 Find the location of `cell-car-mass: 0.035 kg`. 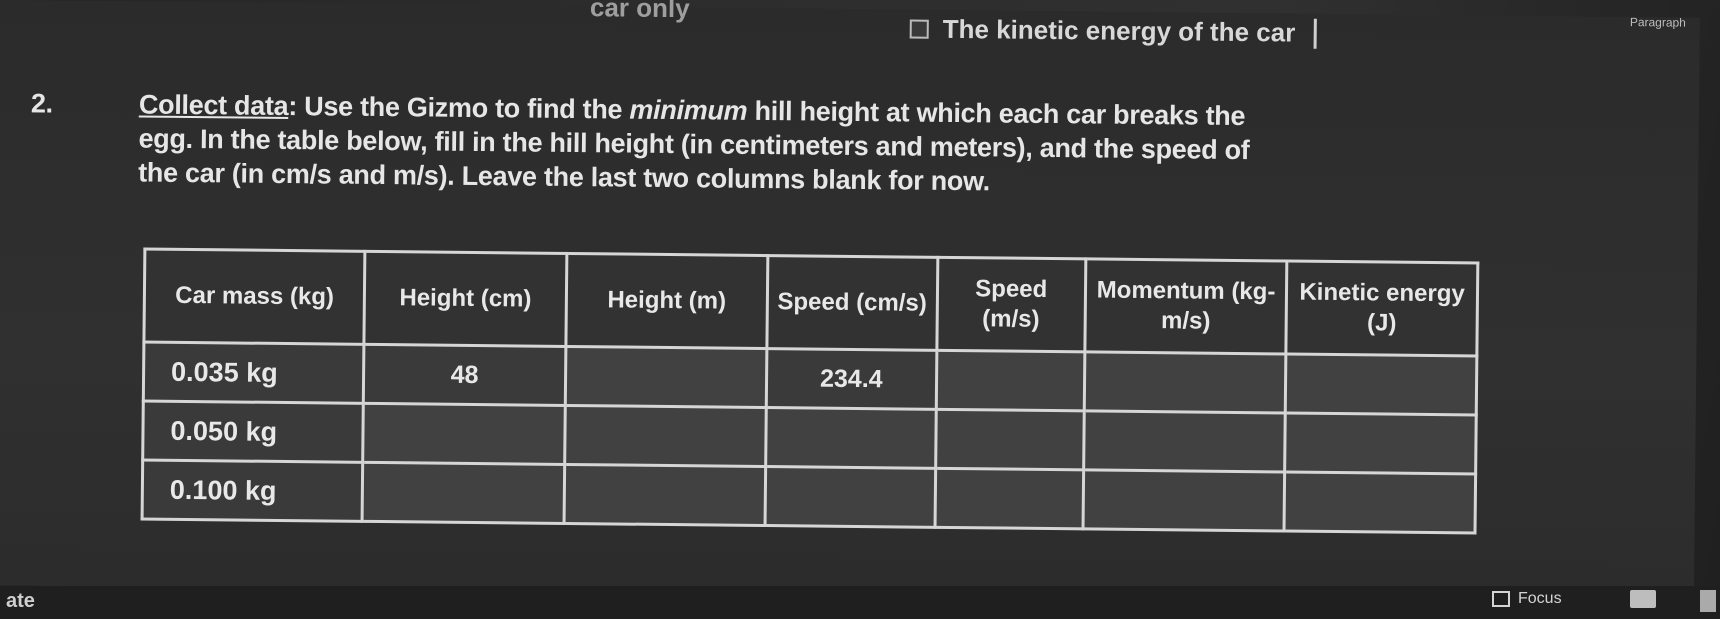

cell-car-mass: 0.035 kg is located at coordinates (254, 373).